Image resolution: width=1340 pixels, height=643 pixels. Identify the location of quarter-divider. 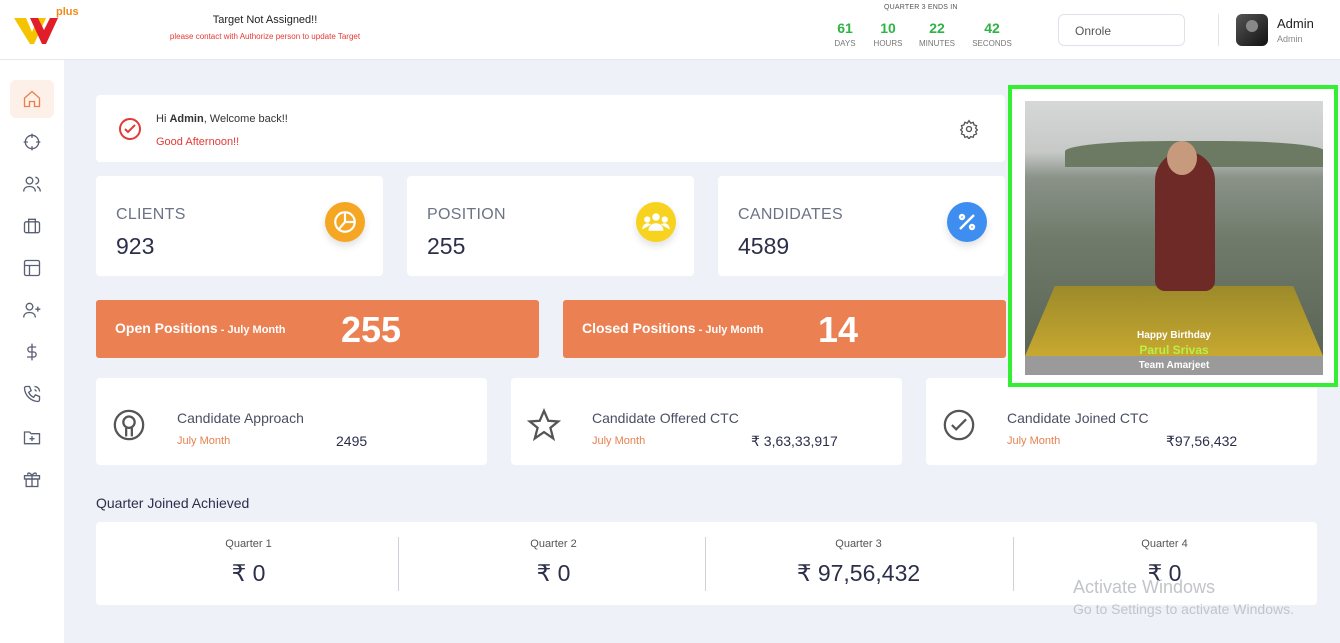
(398, 564).